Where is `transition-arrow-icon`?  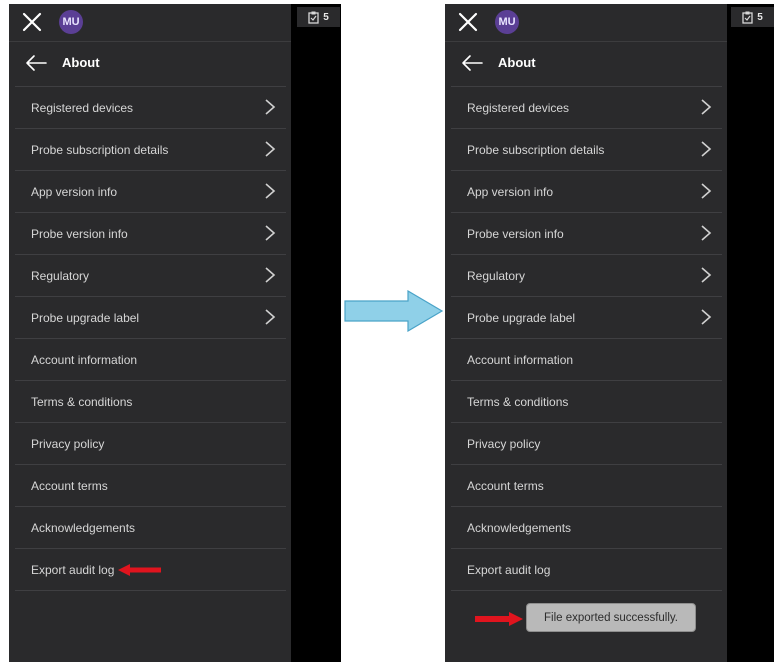 transition-arrow-icon is located at coordinates (394, 311).